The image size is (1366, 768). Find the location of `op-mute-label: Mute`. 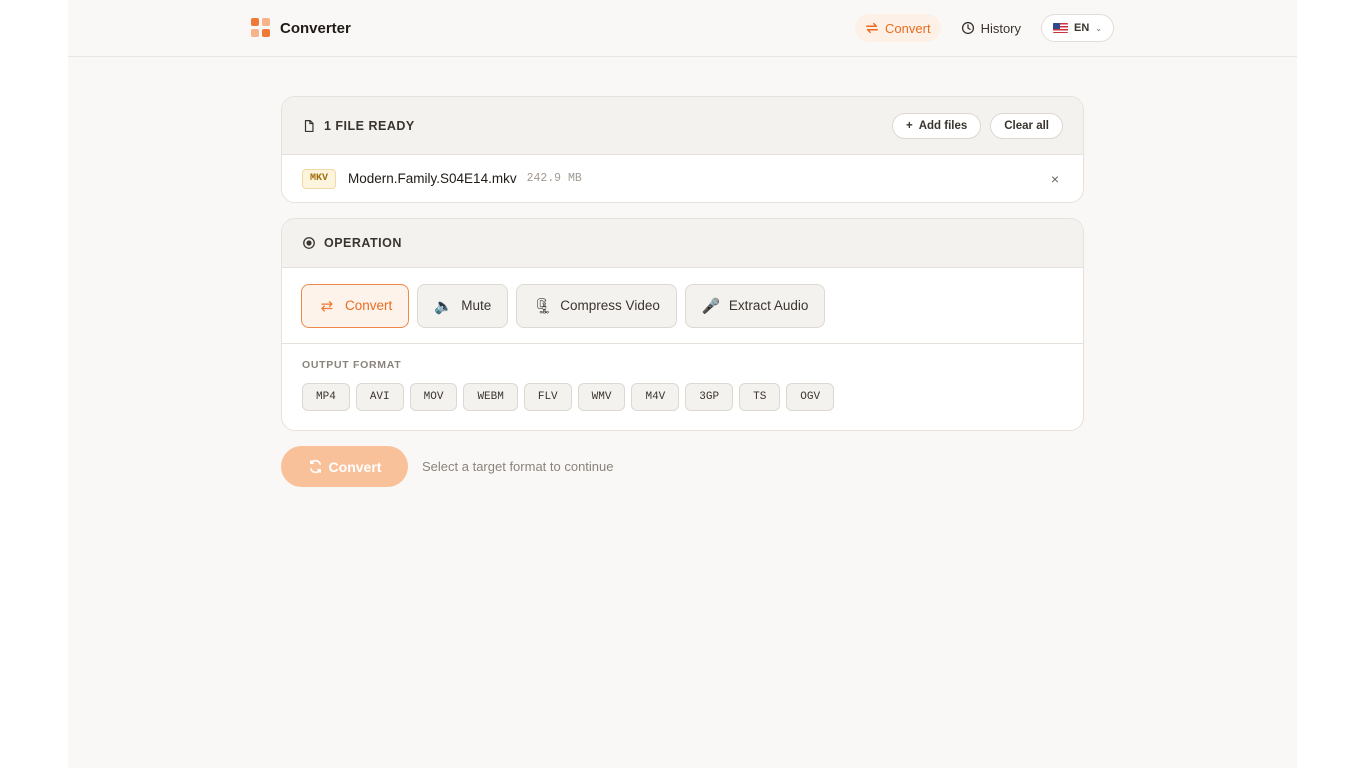

op-mute-label: Mute is located at coordinates (476, 305).